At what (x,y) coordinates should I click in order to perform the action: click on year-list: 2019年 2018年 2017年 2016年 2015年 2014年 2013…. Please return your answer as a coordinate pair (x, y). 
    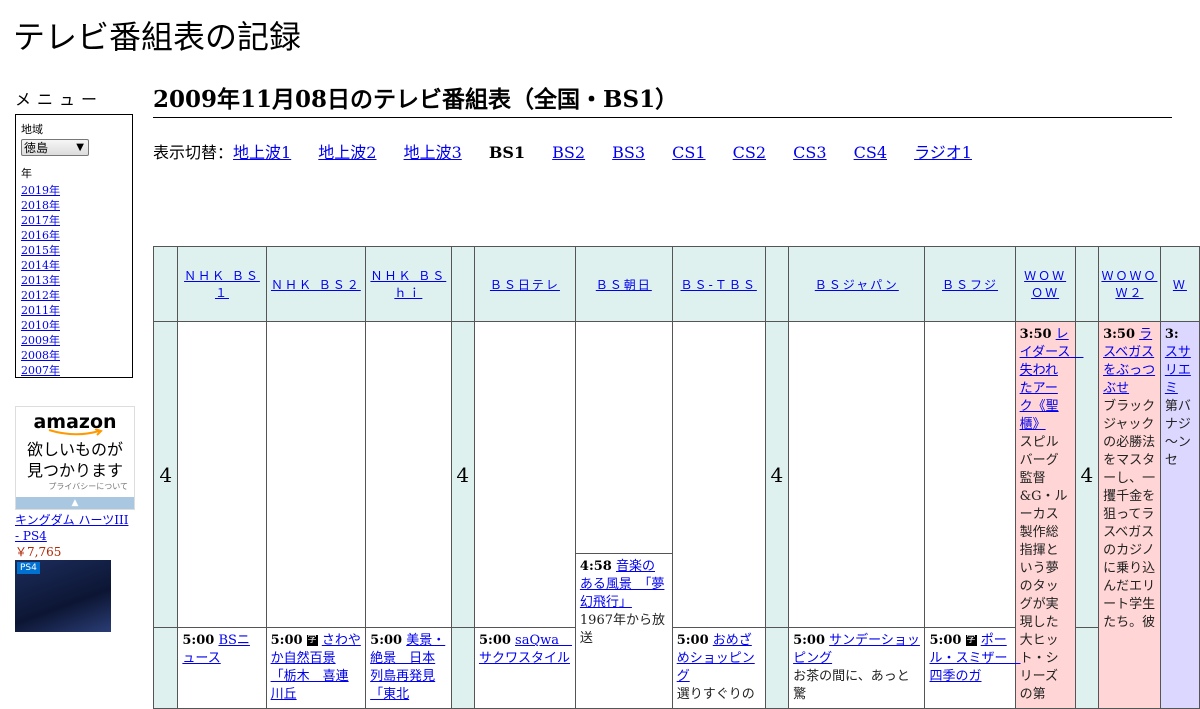
    Looking at the image, I should click on (74, 280).